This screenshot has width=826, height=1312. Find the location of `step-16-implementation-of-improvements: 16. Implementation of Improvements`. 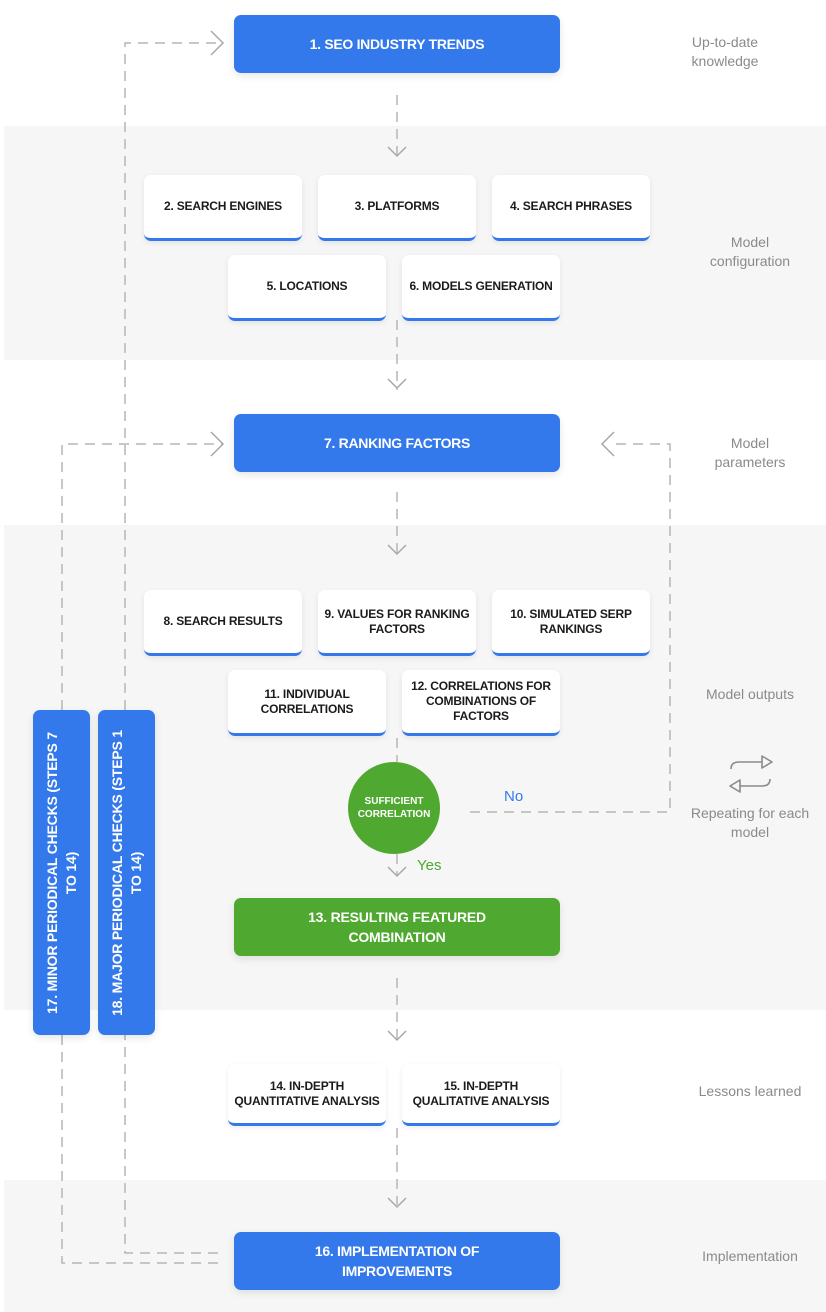

step-16-implementation-of-improvements: 16. Implementation of Improvements is located at coordinates (397, 1261).